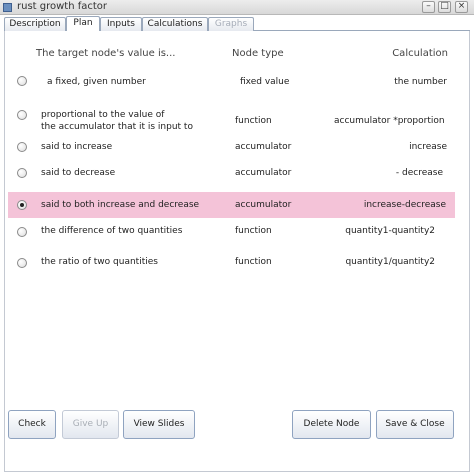 Image resolution: width=474 pixels, height=474 pixels. What do you see at coordinates (22, 147) in the screenshot?
I see `radio-increase` at bounding box center [22, 147].